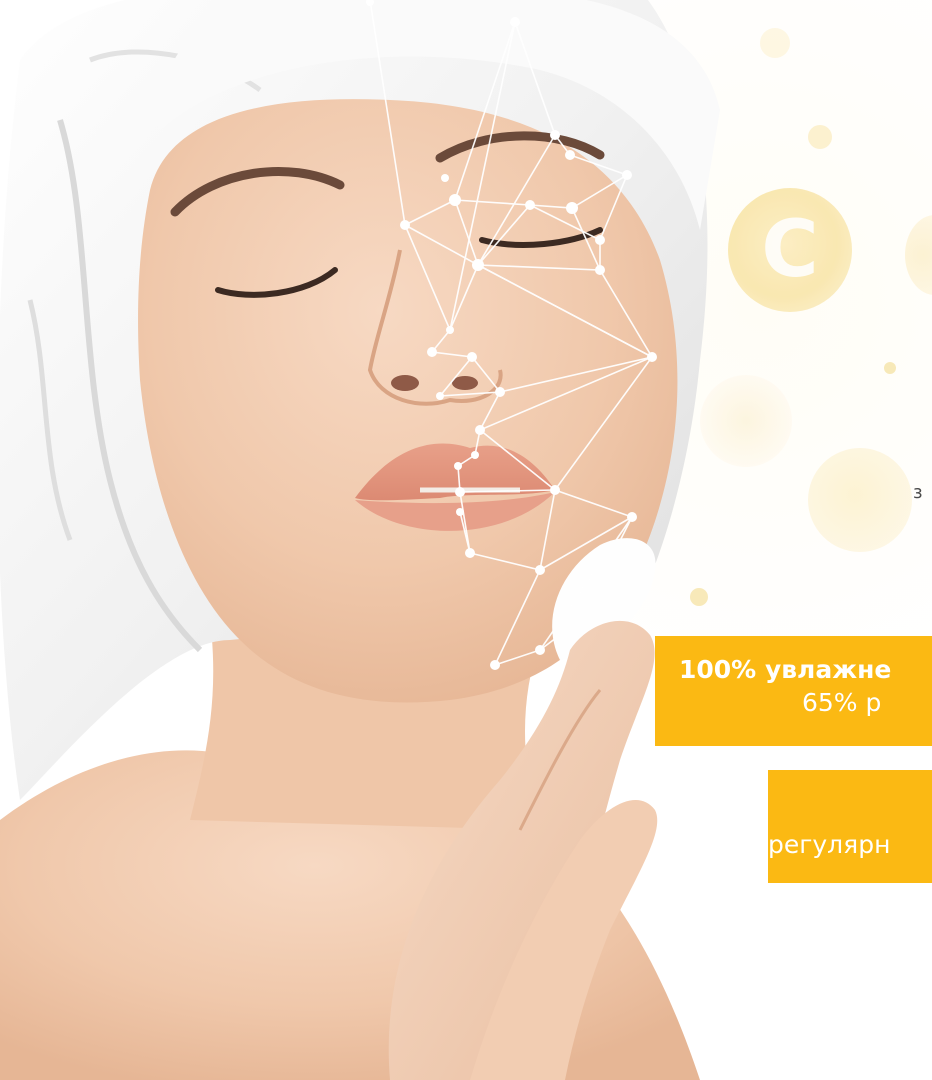 This screenshot has height=1080, width=932. What do you see at coordinates (785, 669) in the screenshot?
I see `benefit-headline: 100% увлажне` at bounding box center [785, 669].